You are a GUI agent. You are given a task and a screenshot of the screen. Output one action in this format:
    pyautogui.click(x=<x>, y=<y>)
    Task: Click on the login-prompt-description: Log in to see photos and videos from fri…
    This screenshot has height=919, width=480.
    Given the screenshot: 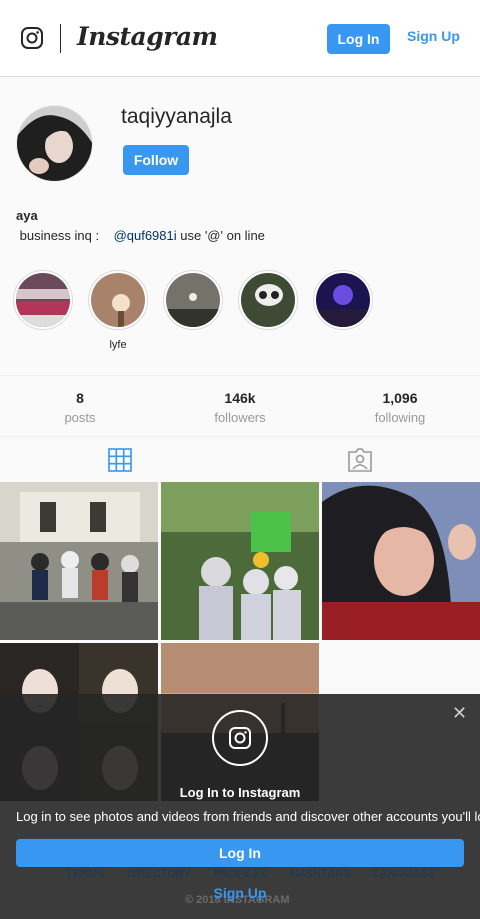 What is the action you would take?
    pyautogui.click(x=248, y=816)
    